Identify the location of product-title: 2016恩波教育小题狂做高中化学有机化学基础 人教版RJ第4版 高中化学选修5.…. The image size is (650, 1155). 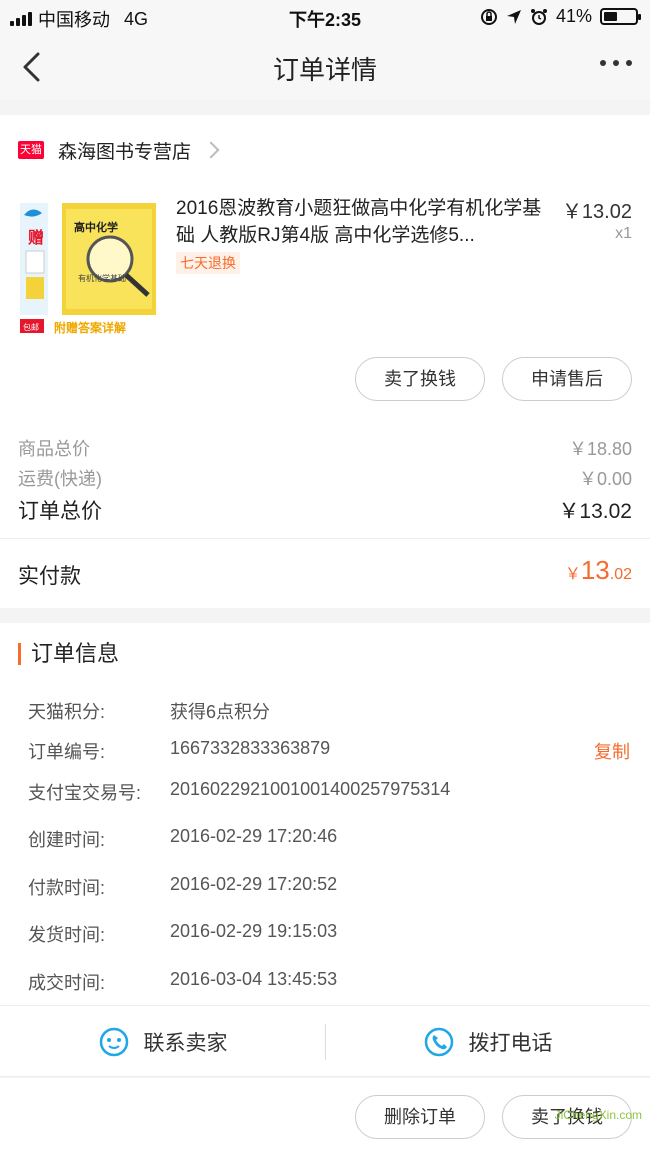
(361, 222).